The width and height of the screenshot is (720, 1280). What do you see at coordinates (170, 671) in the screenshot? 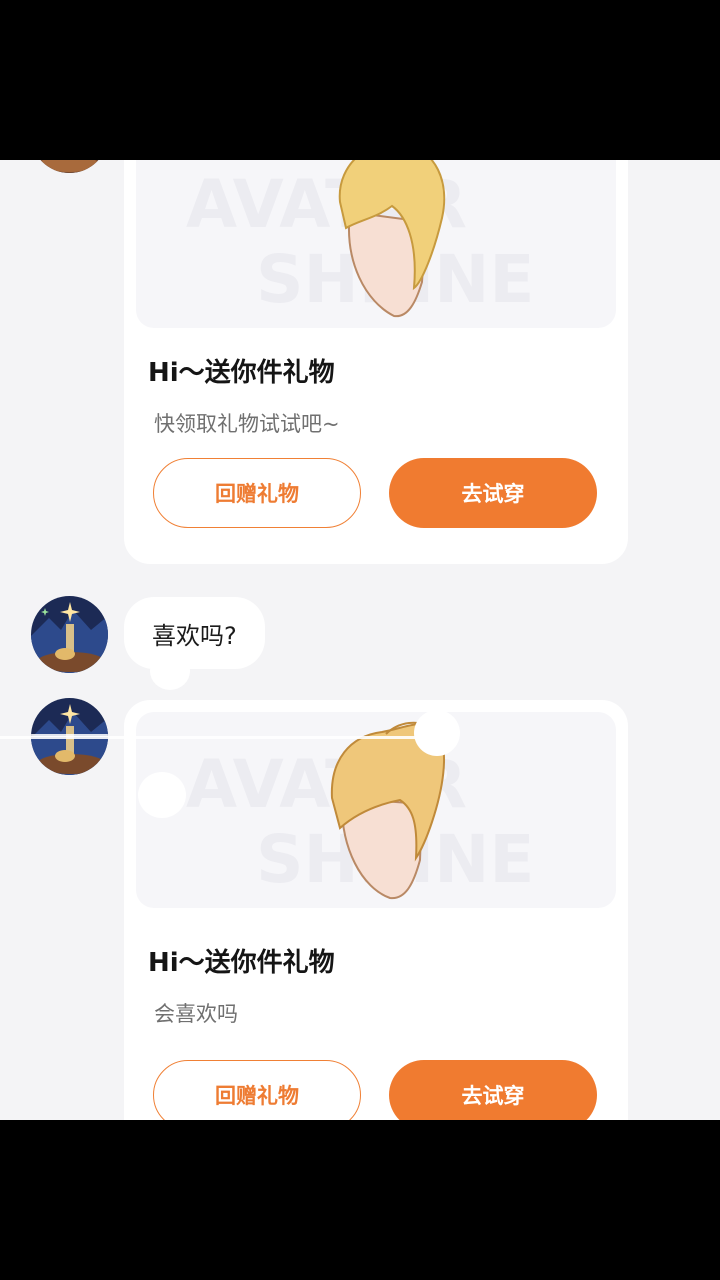
I see `bubble-tail` at bounding box center [170, 671].